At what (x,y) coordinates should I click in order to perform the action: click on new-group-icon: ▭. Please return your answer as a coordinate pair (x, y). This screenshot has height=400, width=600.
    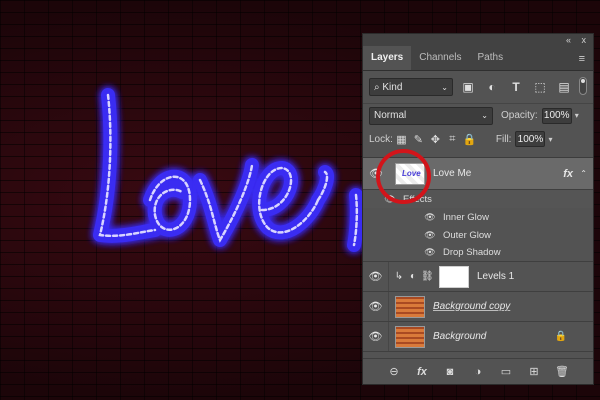
    Looking at the image, I should click on (506, 371).